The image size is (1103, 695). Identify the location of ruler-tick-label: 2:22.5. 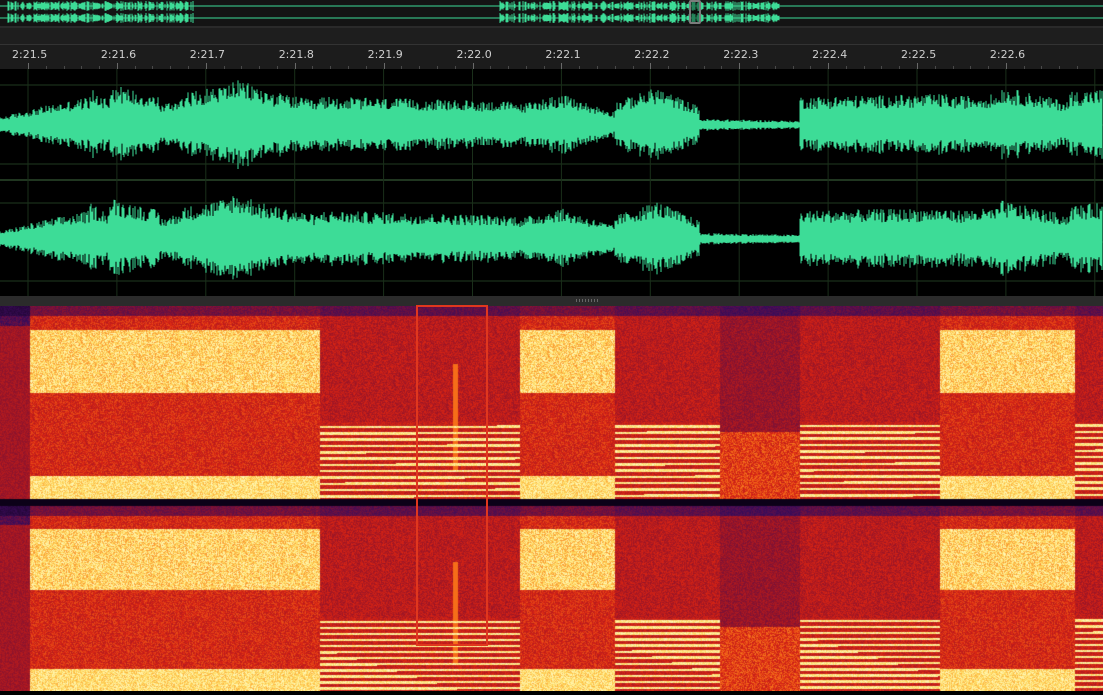
(919, 54).